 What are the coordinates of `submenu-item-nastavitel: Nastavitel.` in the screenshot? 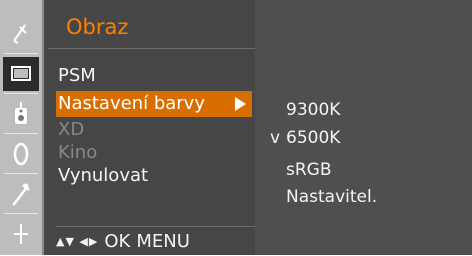 It's located at (365, 197).